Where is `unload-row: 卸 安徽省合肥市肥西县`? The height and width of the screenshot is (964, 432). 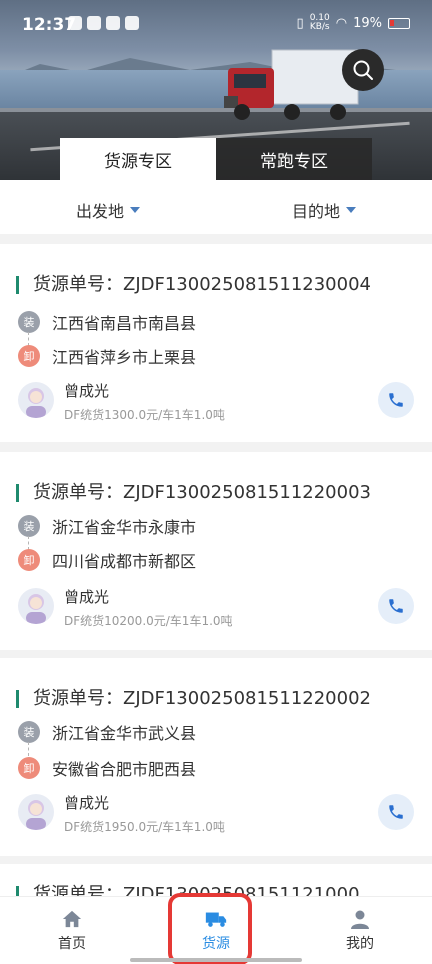
unload-row: 卸 安徽省合肥市肥西县 is located at coordinates (107, 768).